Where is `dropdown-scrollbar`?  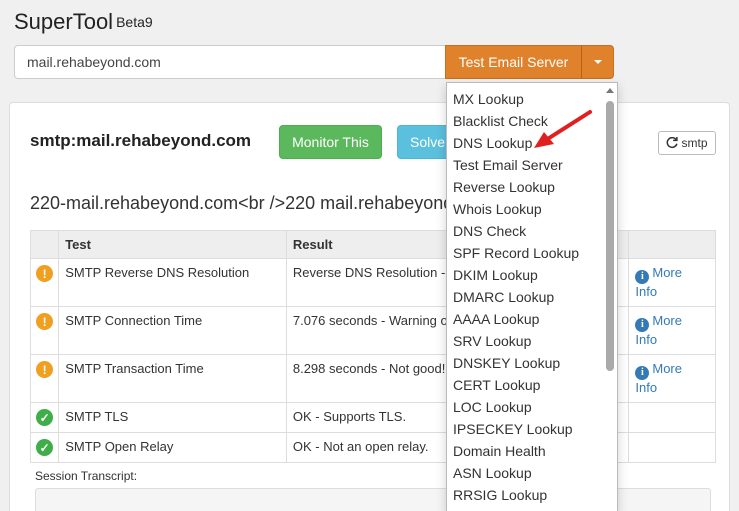
dropdown-scrollbar is located at coordinates (610, 236).